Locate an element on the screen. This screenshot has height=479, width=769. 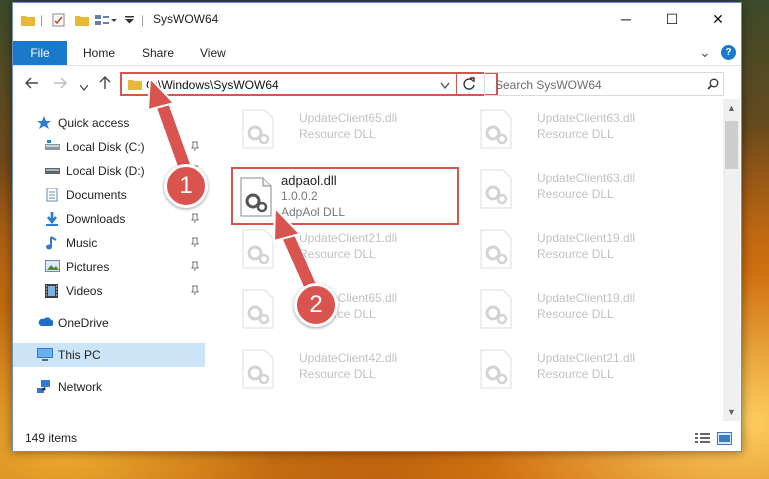
callout-arrows is located at coordinates (232, 185).